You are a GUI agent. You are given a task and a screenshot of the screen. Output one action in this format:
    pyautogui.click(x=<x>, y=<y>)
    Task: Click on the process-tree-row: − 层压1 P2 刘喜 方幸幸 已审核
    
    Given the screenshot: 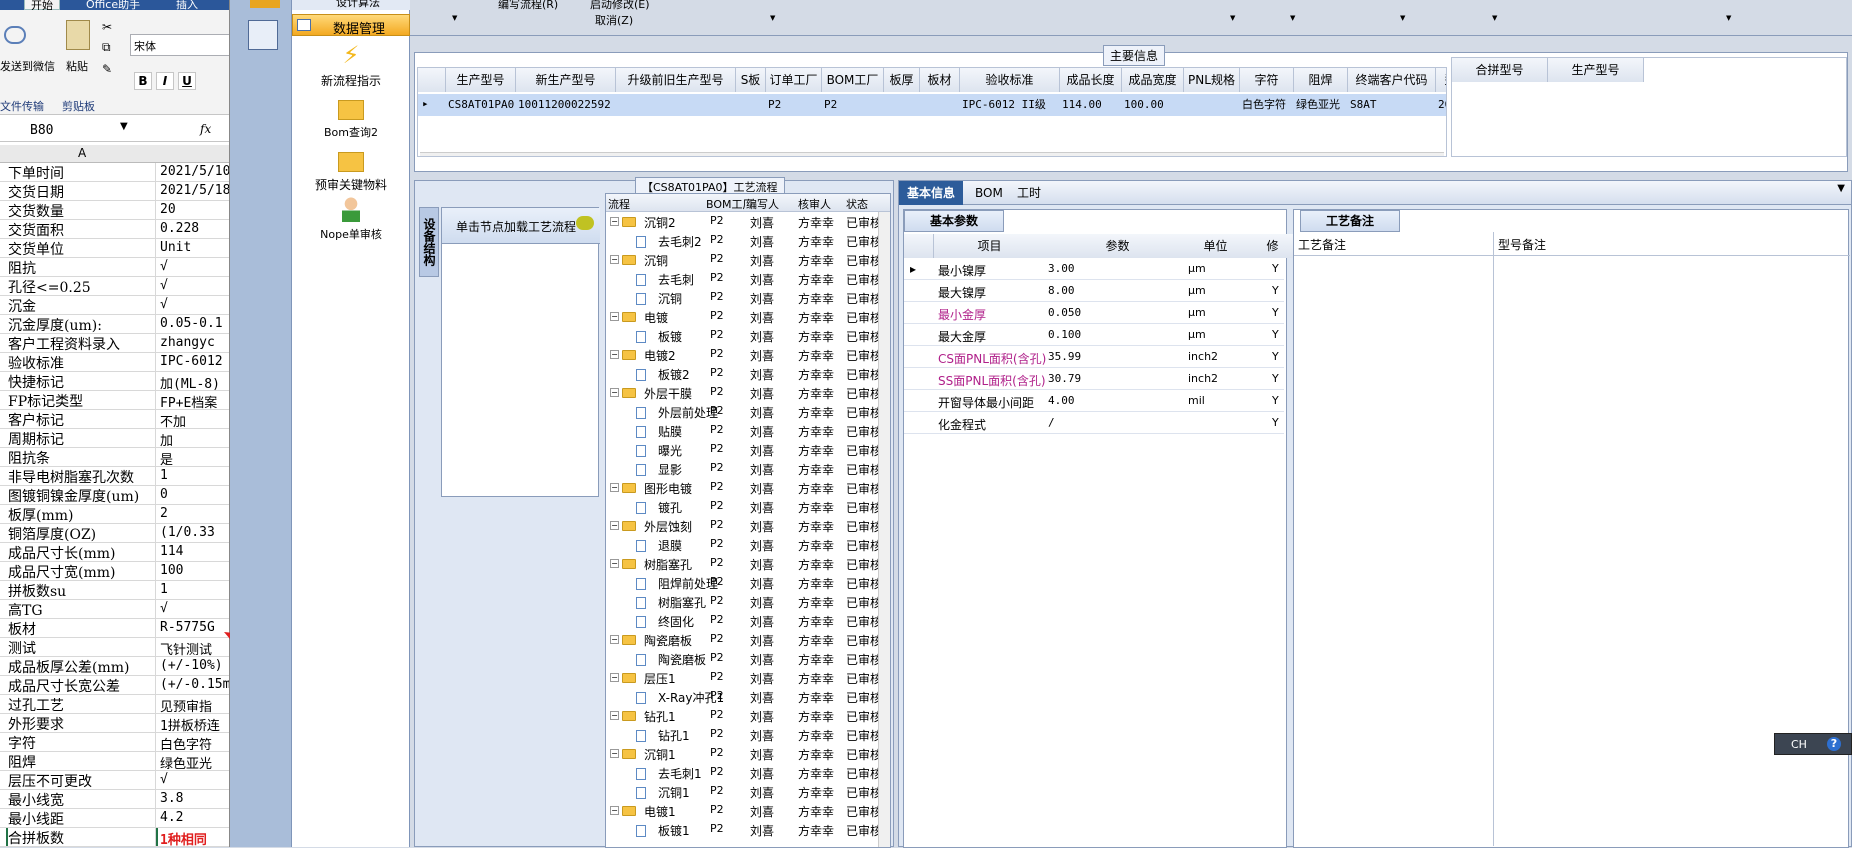 What is the action you would take?
    pyautogui.click(x=748, y=677)
    